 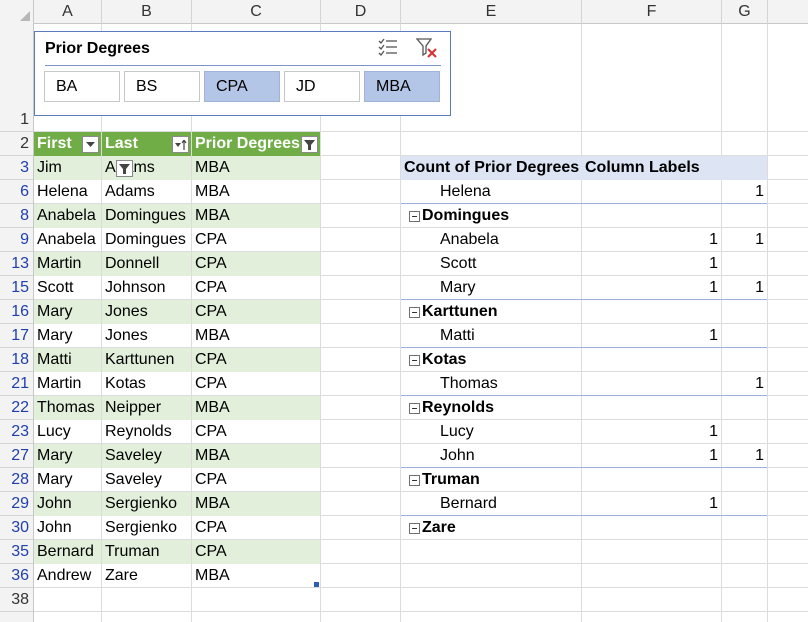 What do you see at coordinates (16, 576) in the screenshot?
I see `row-header-36: 36` at bounding box center [16, 576].